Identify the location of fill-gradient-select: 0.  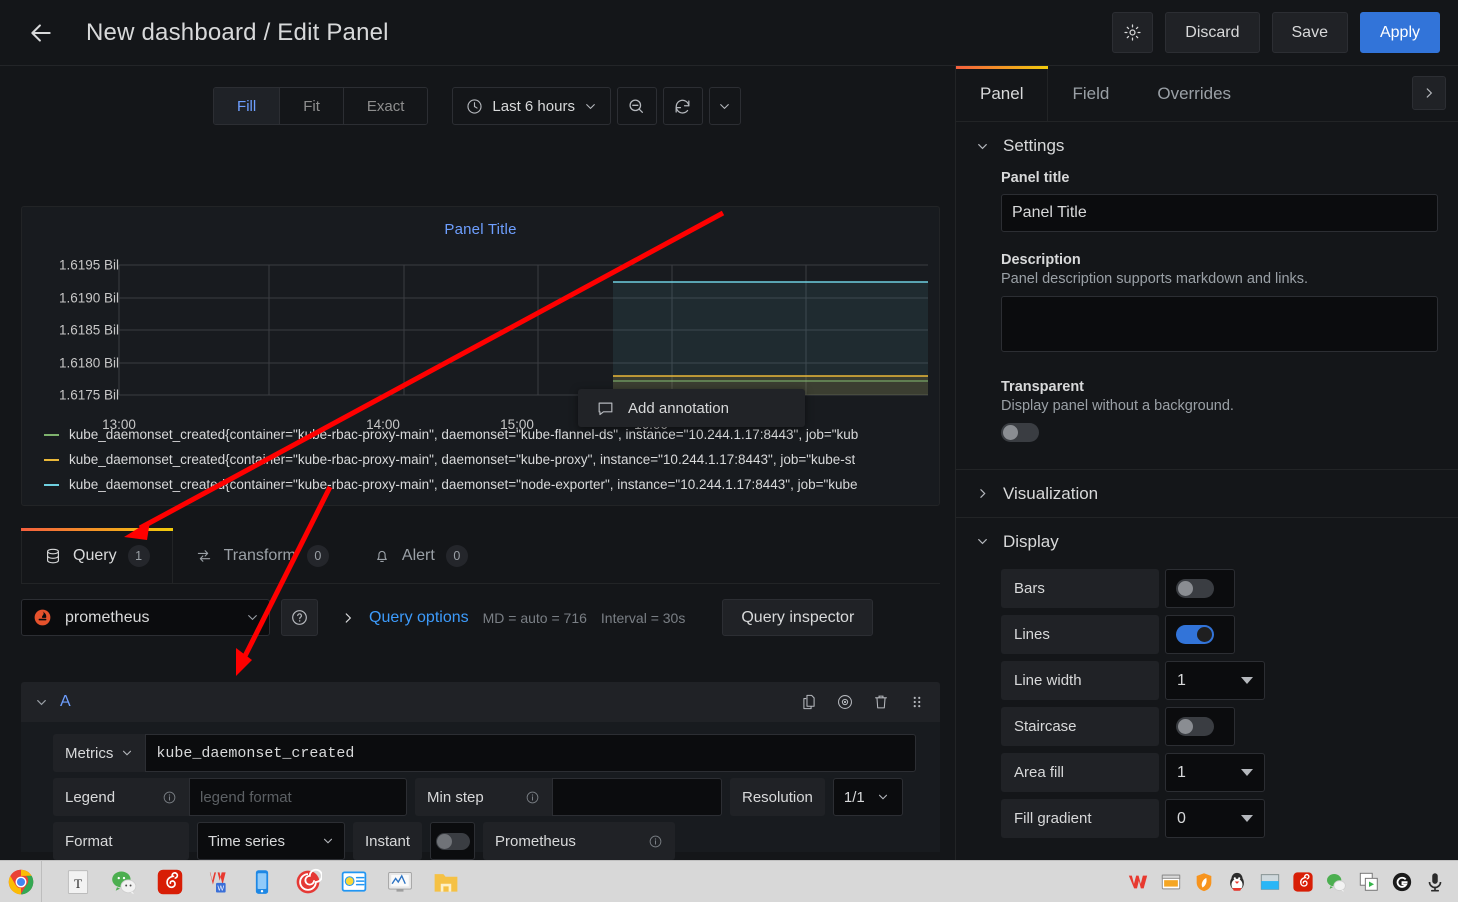
(1215, 818).